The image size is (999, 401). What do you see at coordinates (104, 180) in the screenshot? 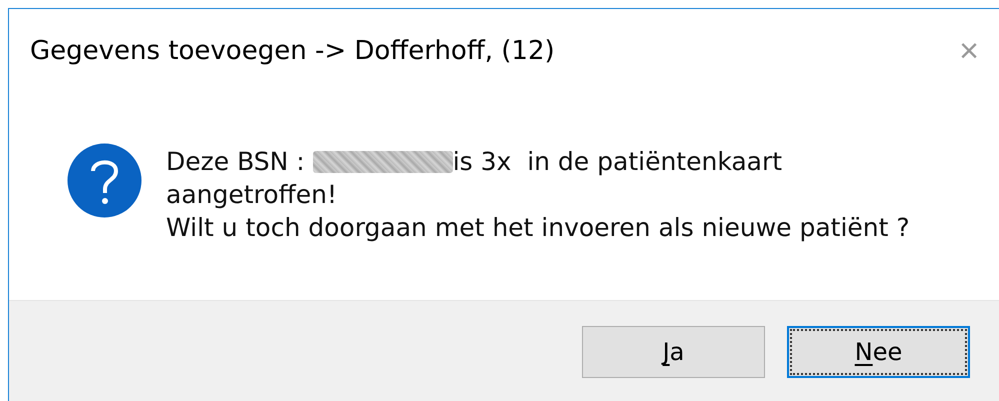
I see `question-icon` at bounding box center [104, 180].